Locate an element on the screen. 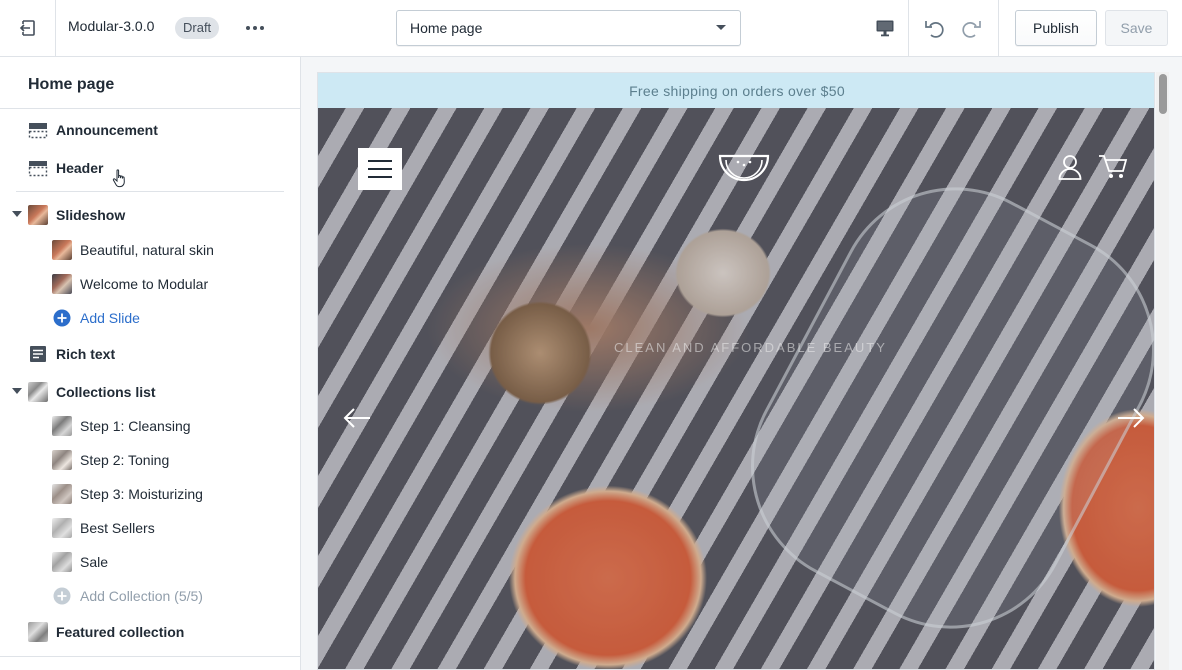  undo-button is located at coordinates (935, 28).